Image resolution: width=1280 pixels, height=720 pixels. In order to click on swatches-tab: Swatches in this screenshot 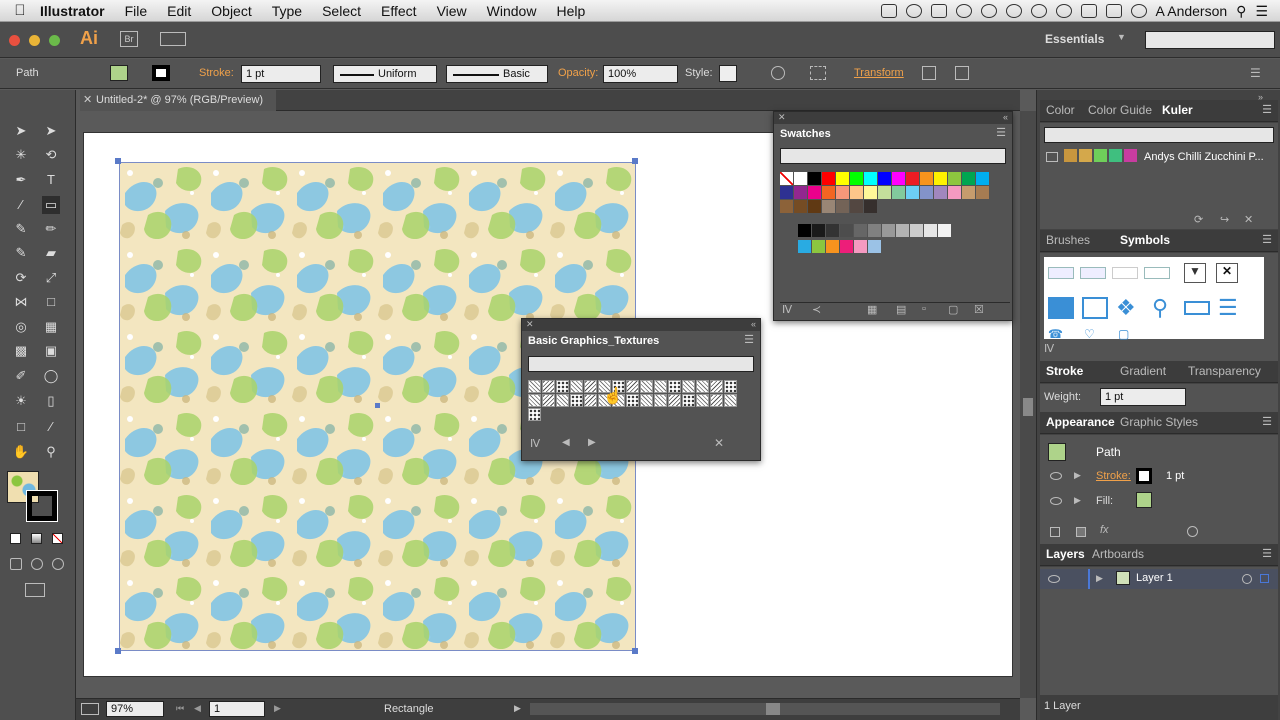, I will do `click(805, 135)`.